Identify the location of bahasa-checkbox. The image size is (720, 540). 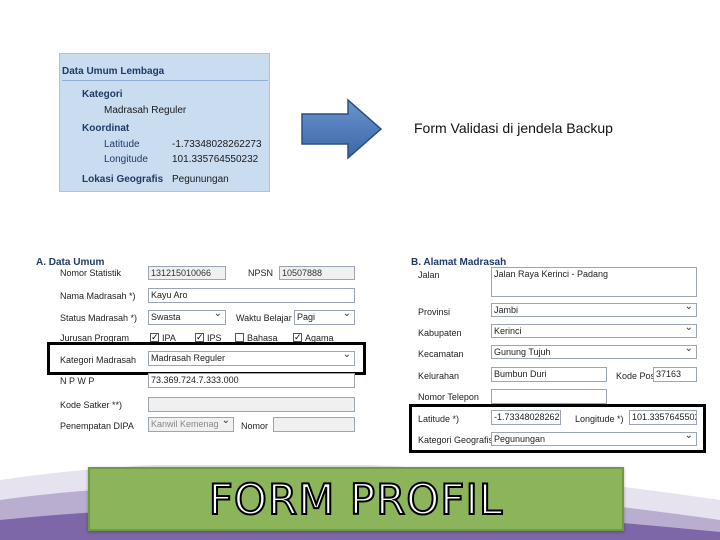
(239, 337).